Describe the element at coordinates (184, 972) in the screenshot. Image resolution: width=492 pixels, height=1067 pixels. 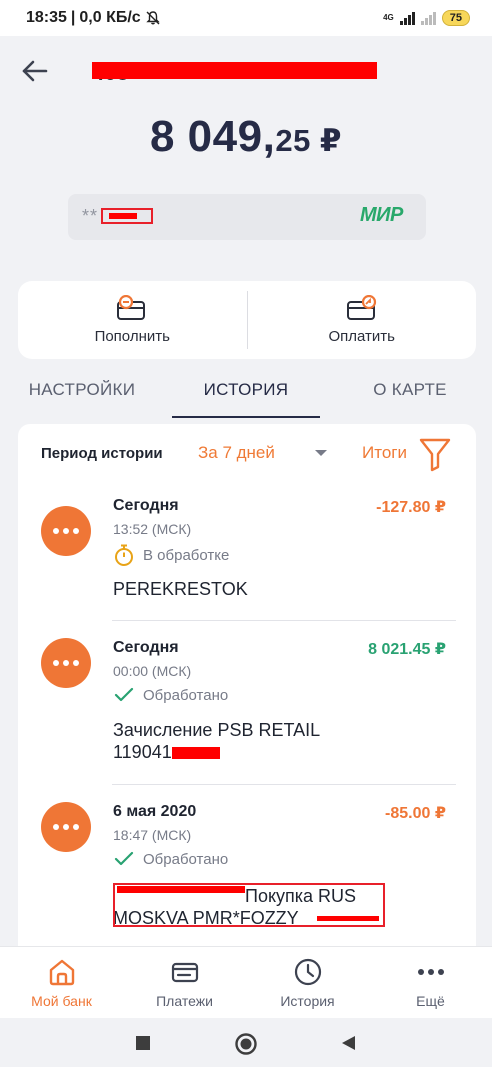
I see `wallet-icon` at that location.